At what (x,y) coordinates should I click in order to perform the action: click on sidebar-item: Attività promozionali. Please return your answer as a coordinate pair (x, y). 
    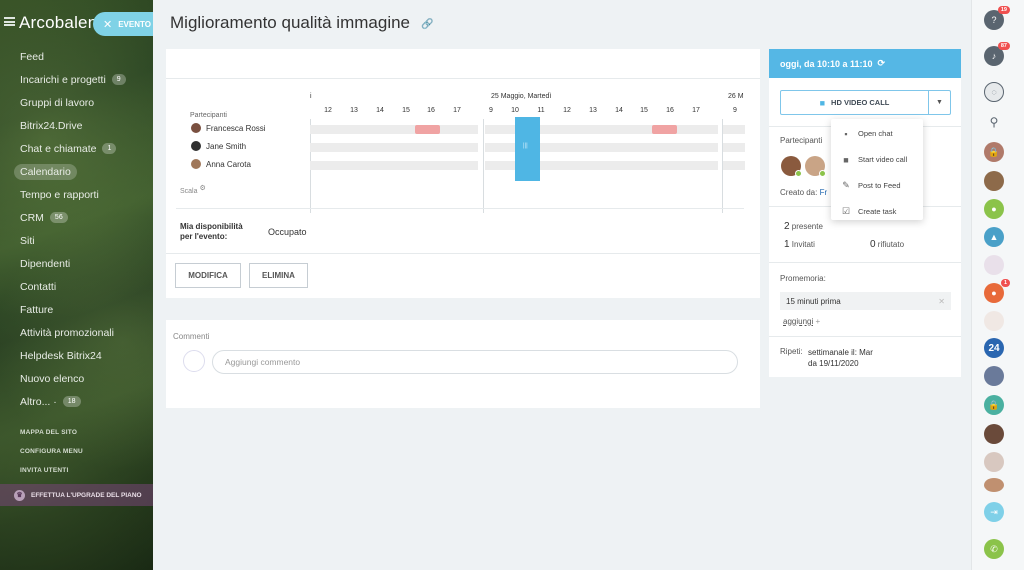
    Looking at the image, I should click on (76, 332).